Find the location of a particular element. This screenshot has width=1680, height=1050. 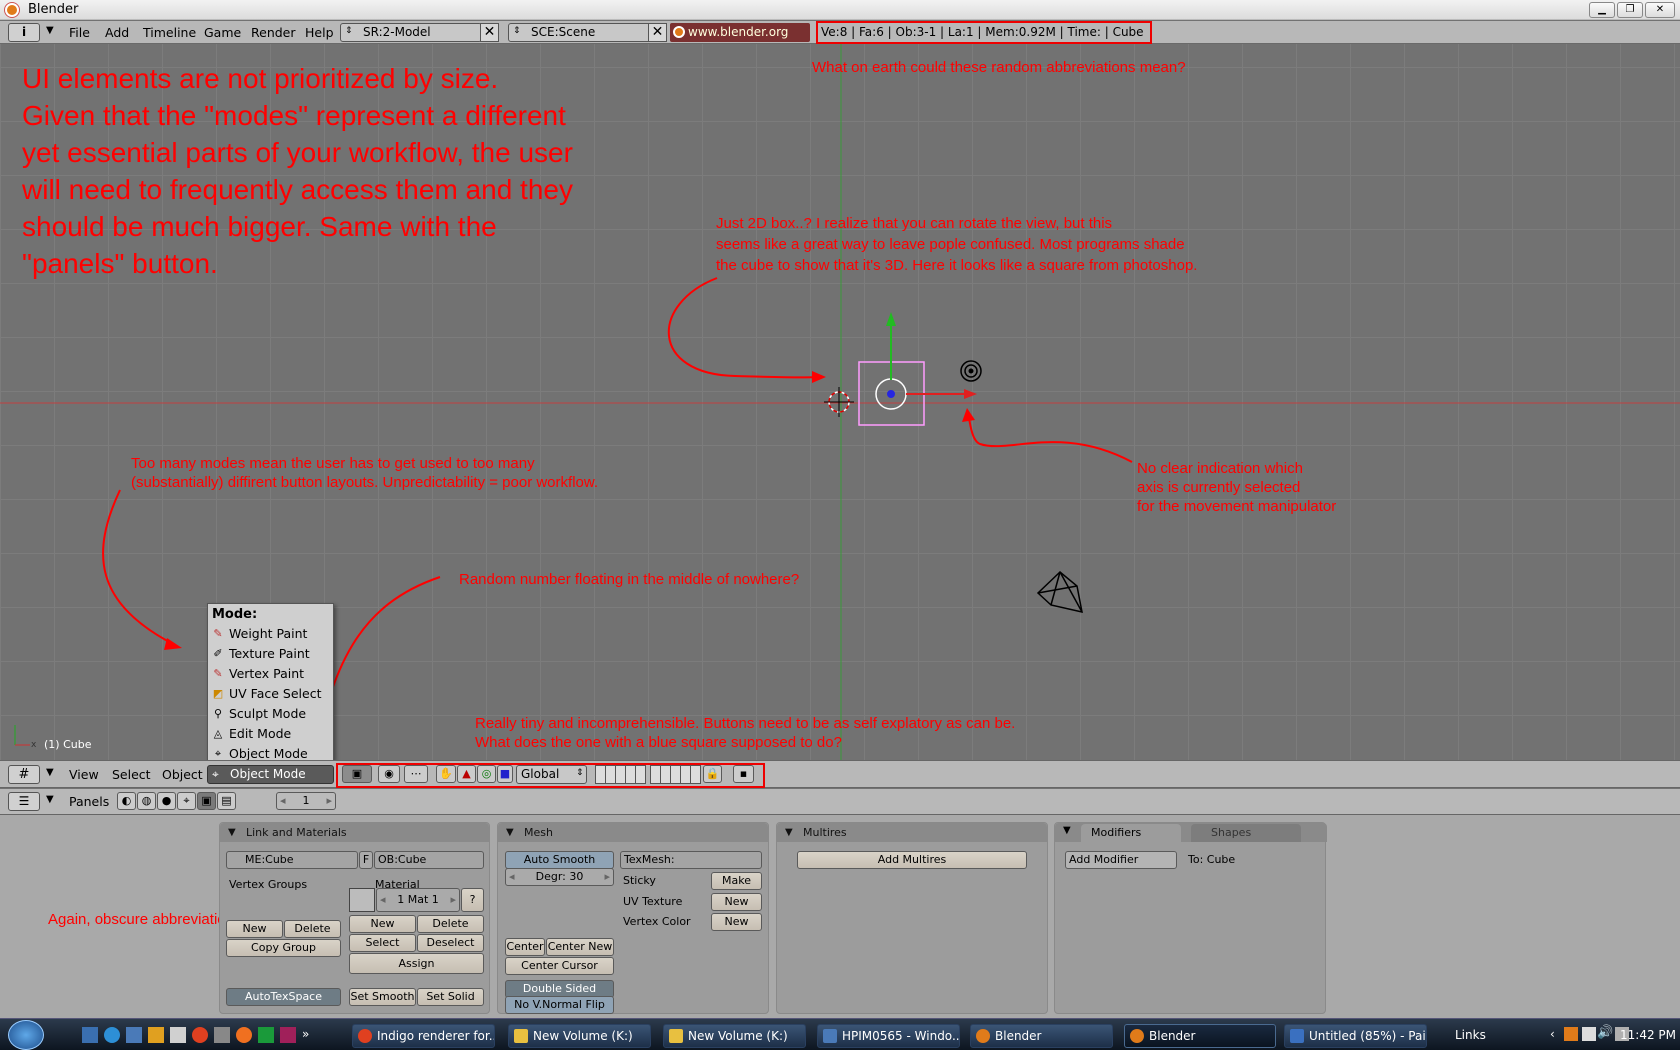

menu-add: Add is located at coordinates (117, 32).